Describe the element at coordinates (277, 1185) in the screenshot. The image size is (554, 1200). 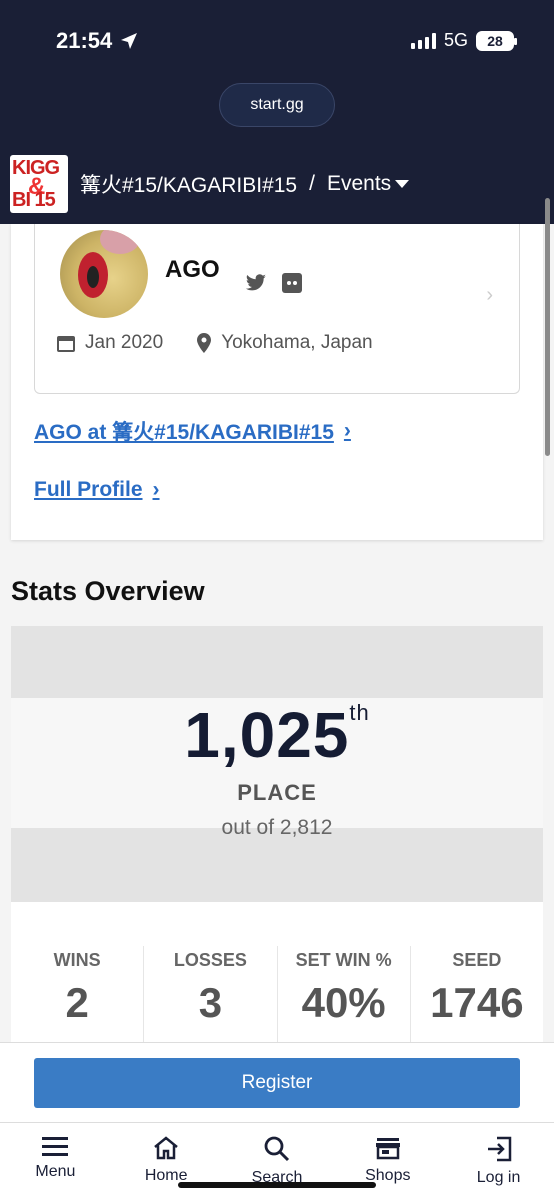
I see `home-indicator` at that location.